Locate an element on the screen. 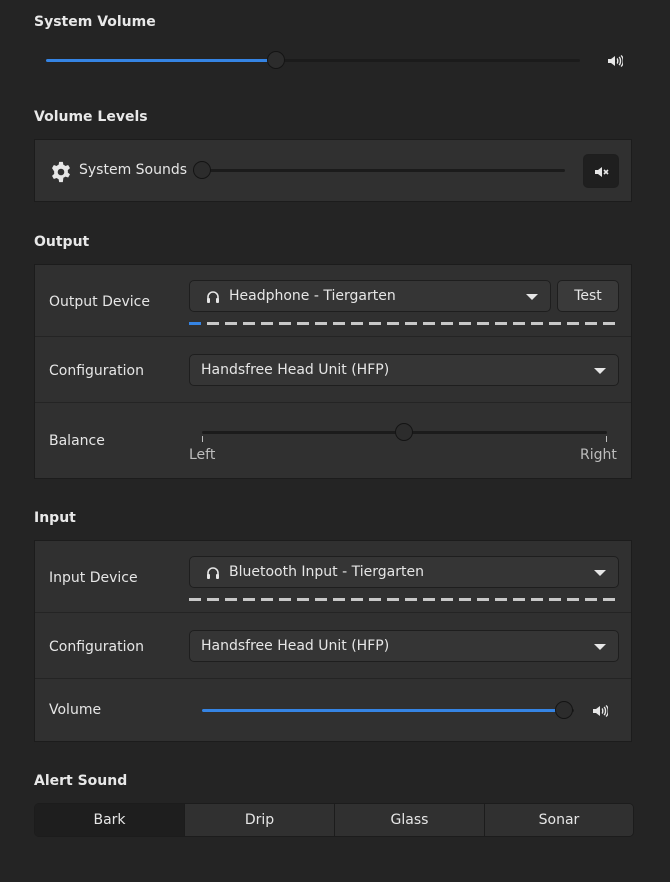 The image size is (670, 882). alert-sound-heading: Alert Sound is located at coordinates (81, 781).